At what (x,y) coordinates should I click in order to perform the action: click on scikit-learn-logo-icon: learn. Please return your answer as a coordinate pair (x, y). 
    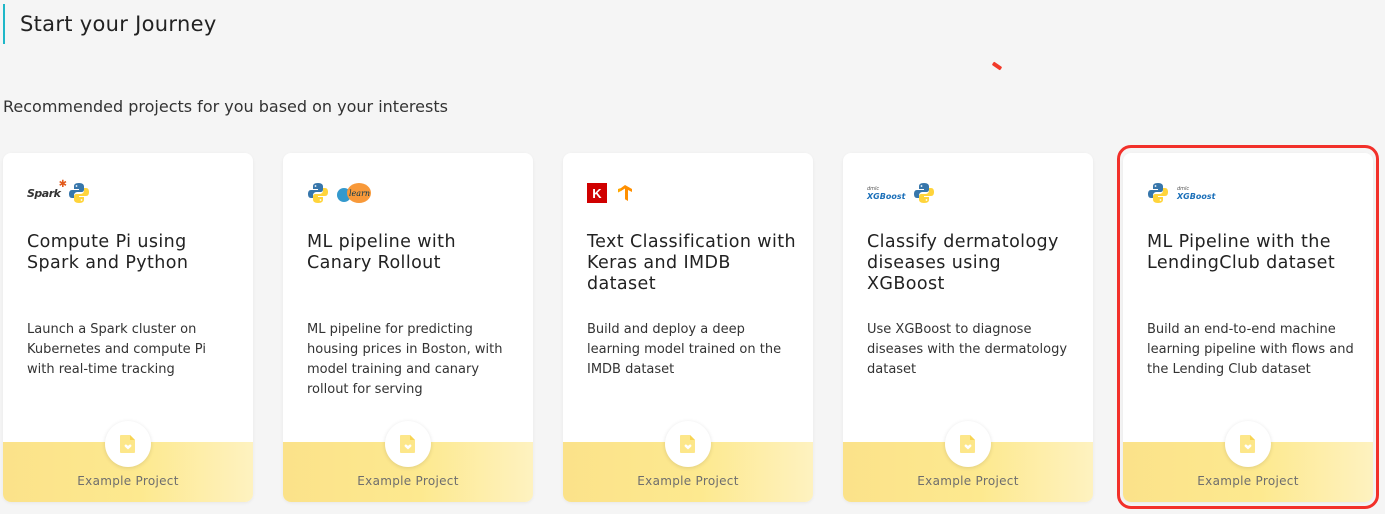
    Looking at the image, I should click on (356, 193).